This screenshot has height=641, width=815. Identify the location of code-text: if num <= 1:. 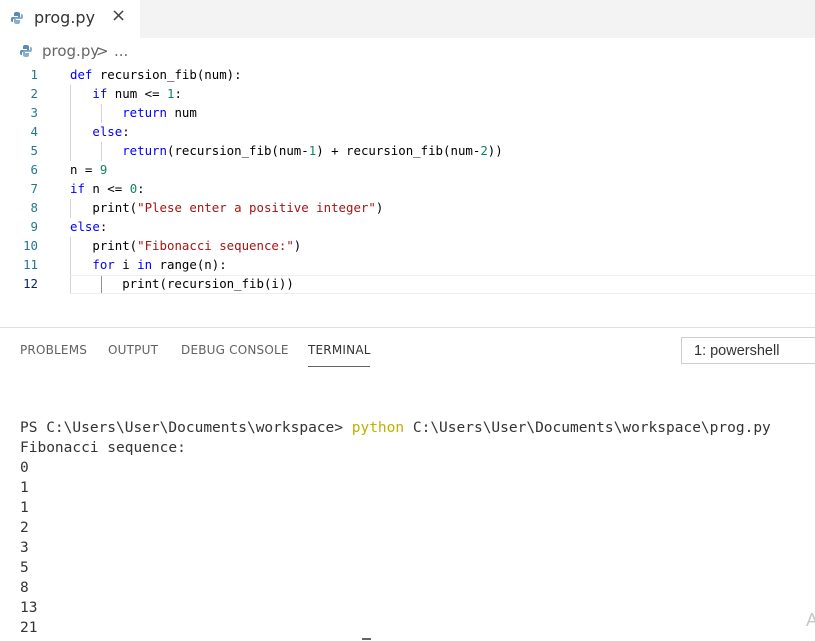
(137, 93).